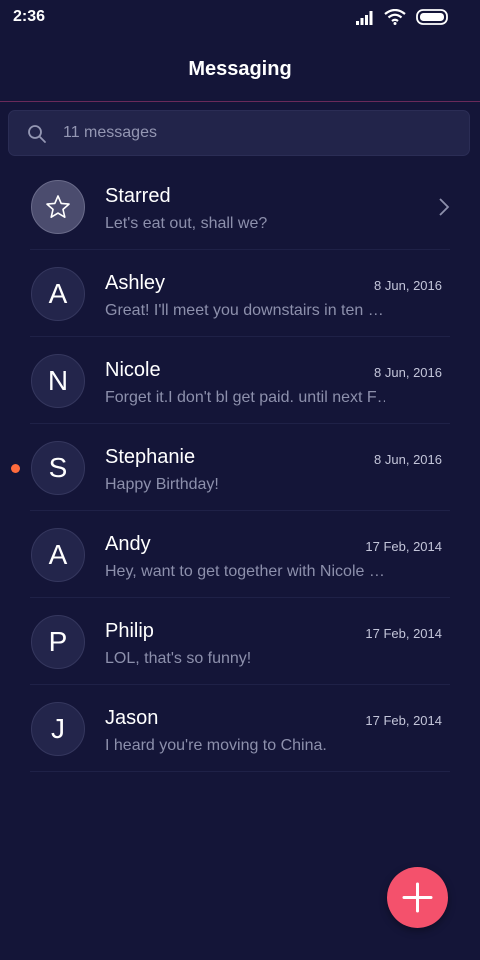 Image resolution: width=480 pixels, height=960 pixels. I want to click on list-divider, so click(240, 771).